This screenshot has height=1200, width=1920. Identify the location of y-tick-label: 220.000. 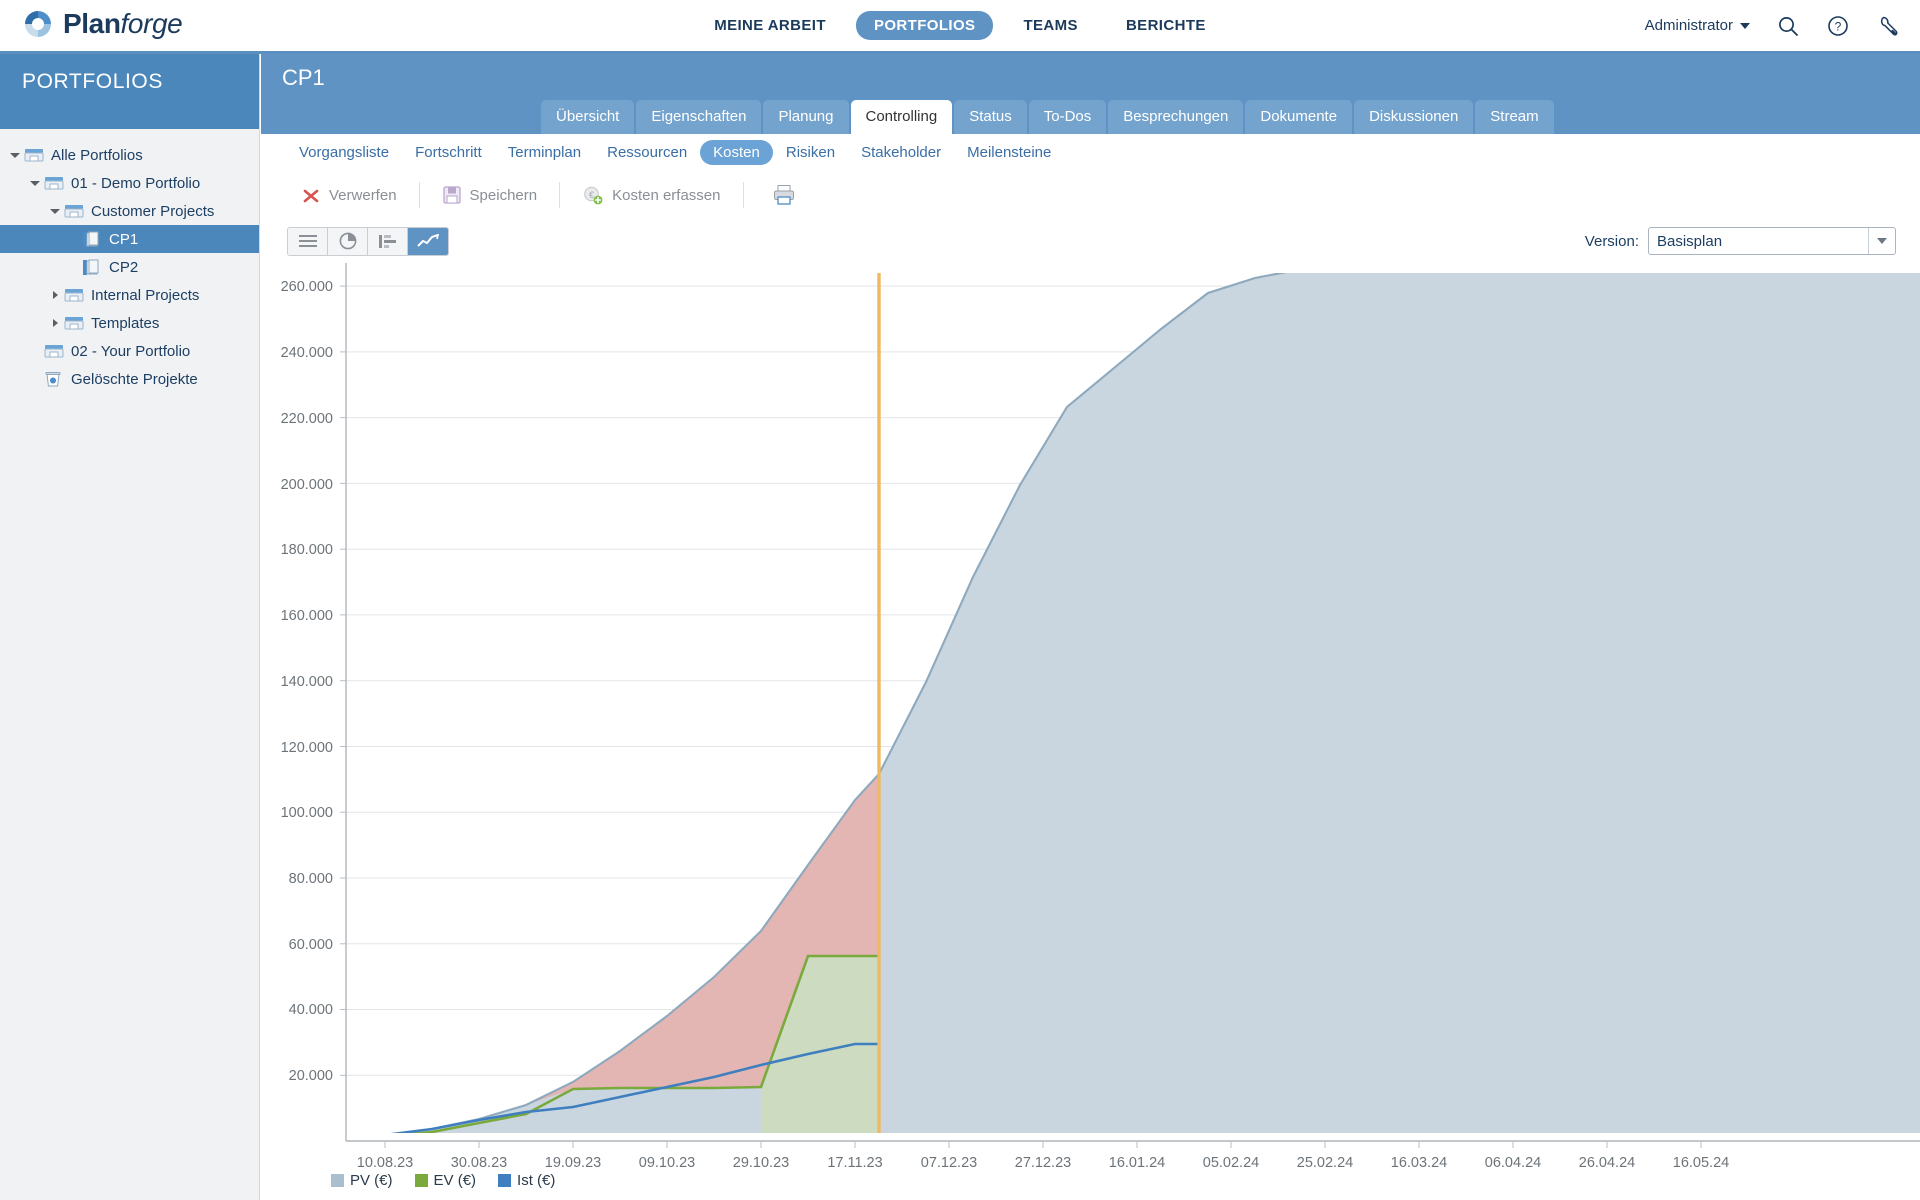
(307, 419).